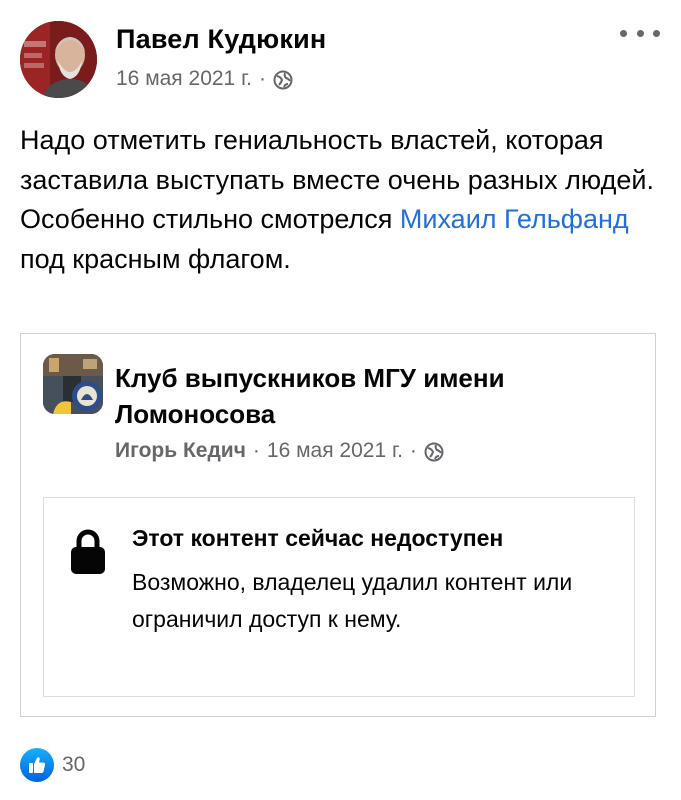 The height and width of the screenshot is (800, 681). I want to click on post-text-part2: под красным флагом., so click(155, 258).